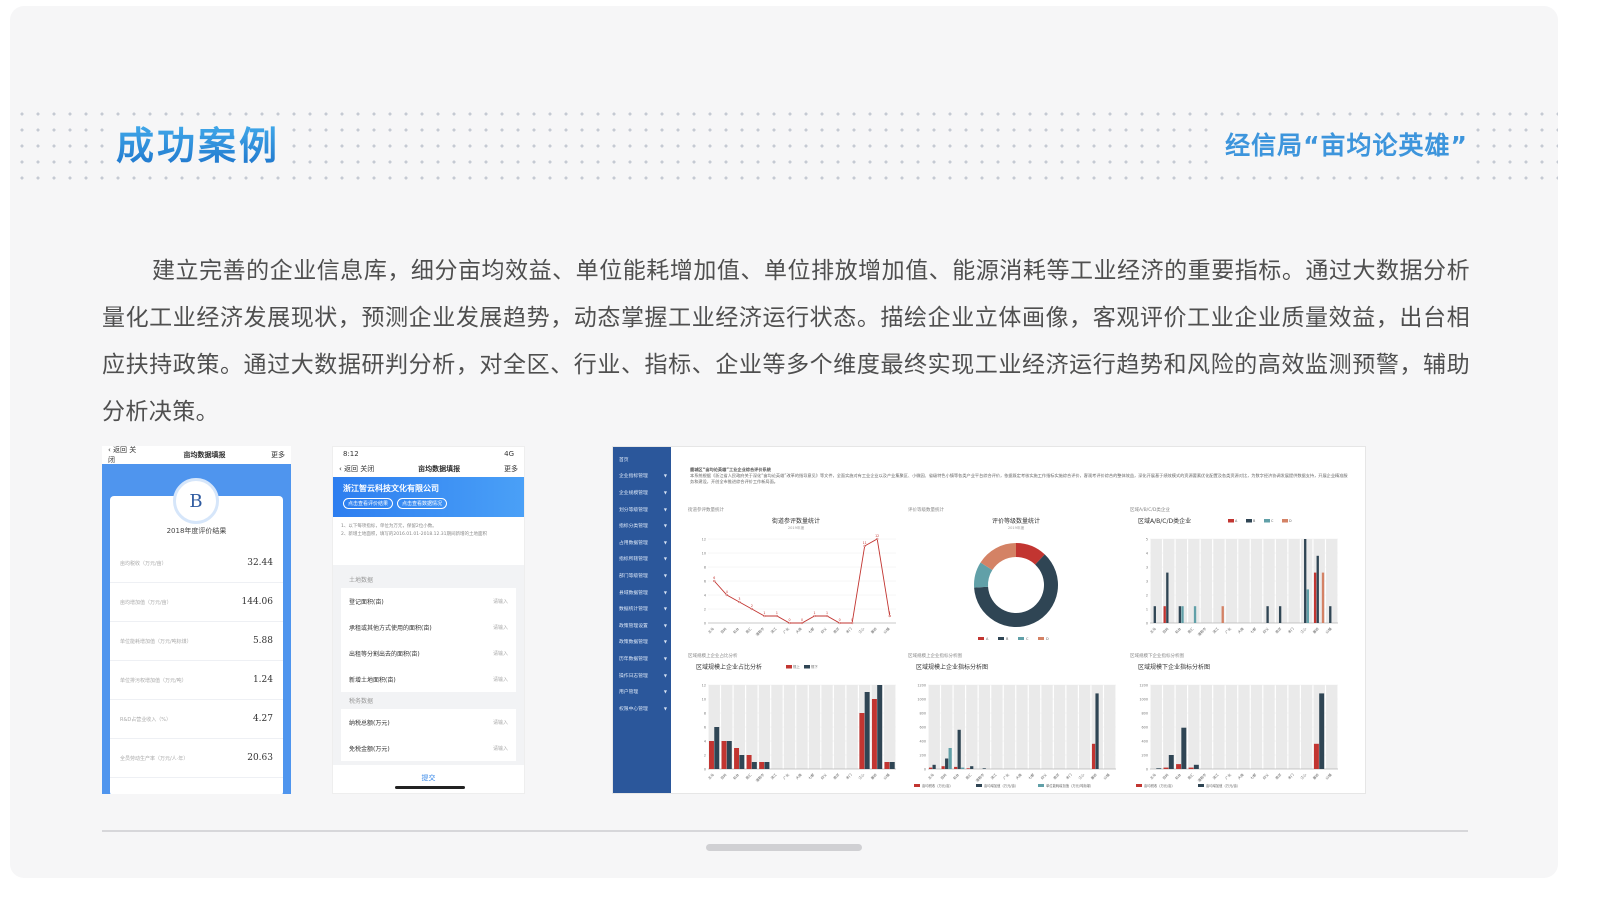  Describe the element at coordinates (428, 780) in the screenshot. I see `submit-button: 提交` at that location.